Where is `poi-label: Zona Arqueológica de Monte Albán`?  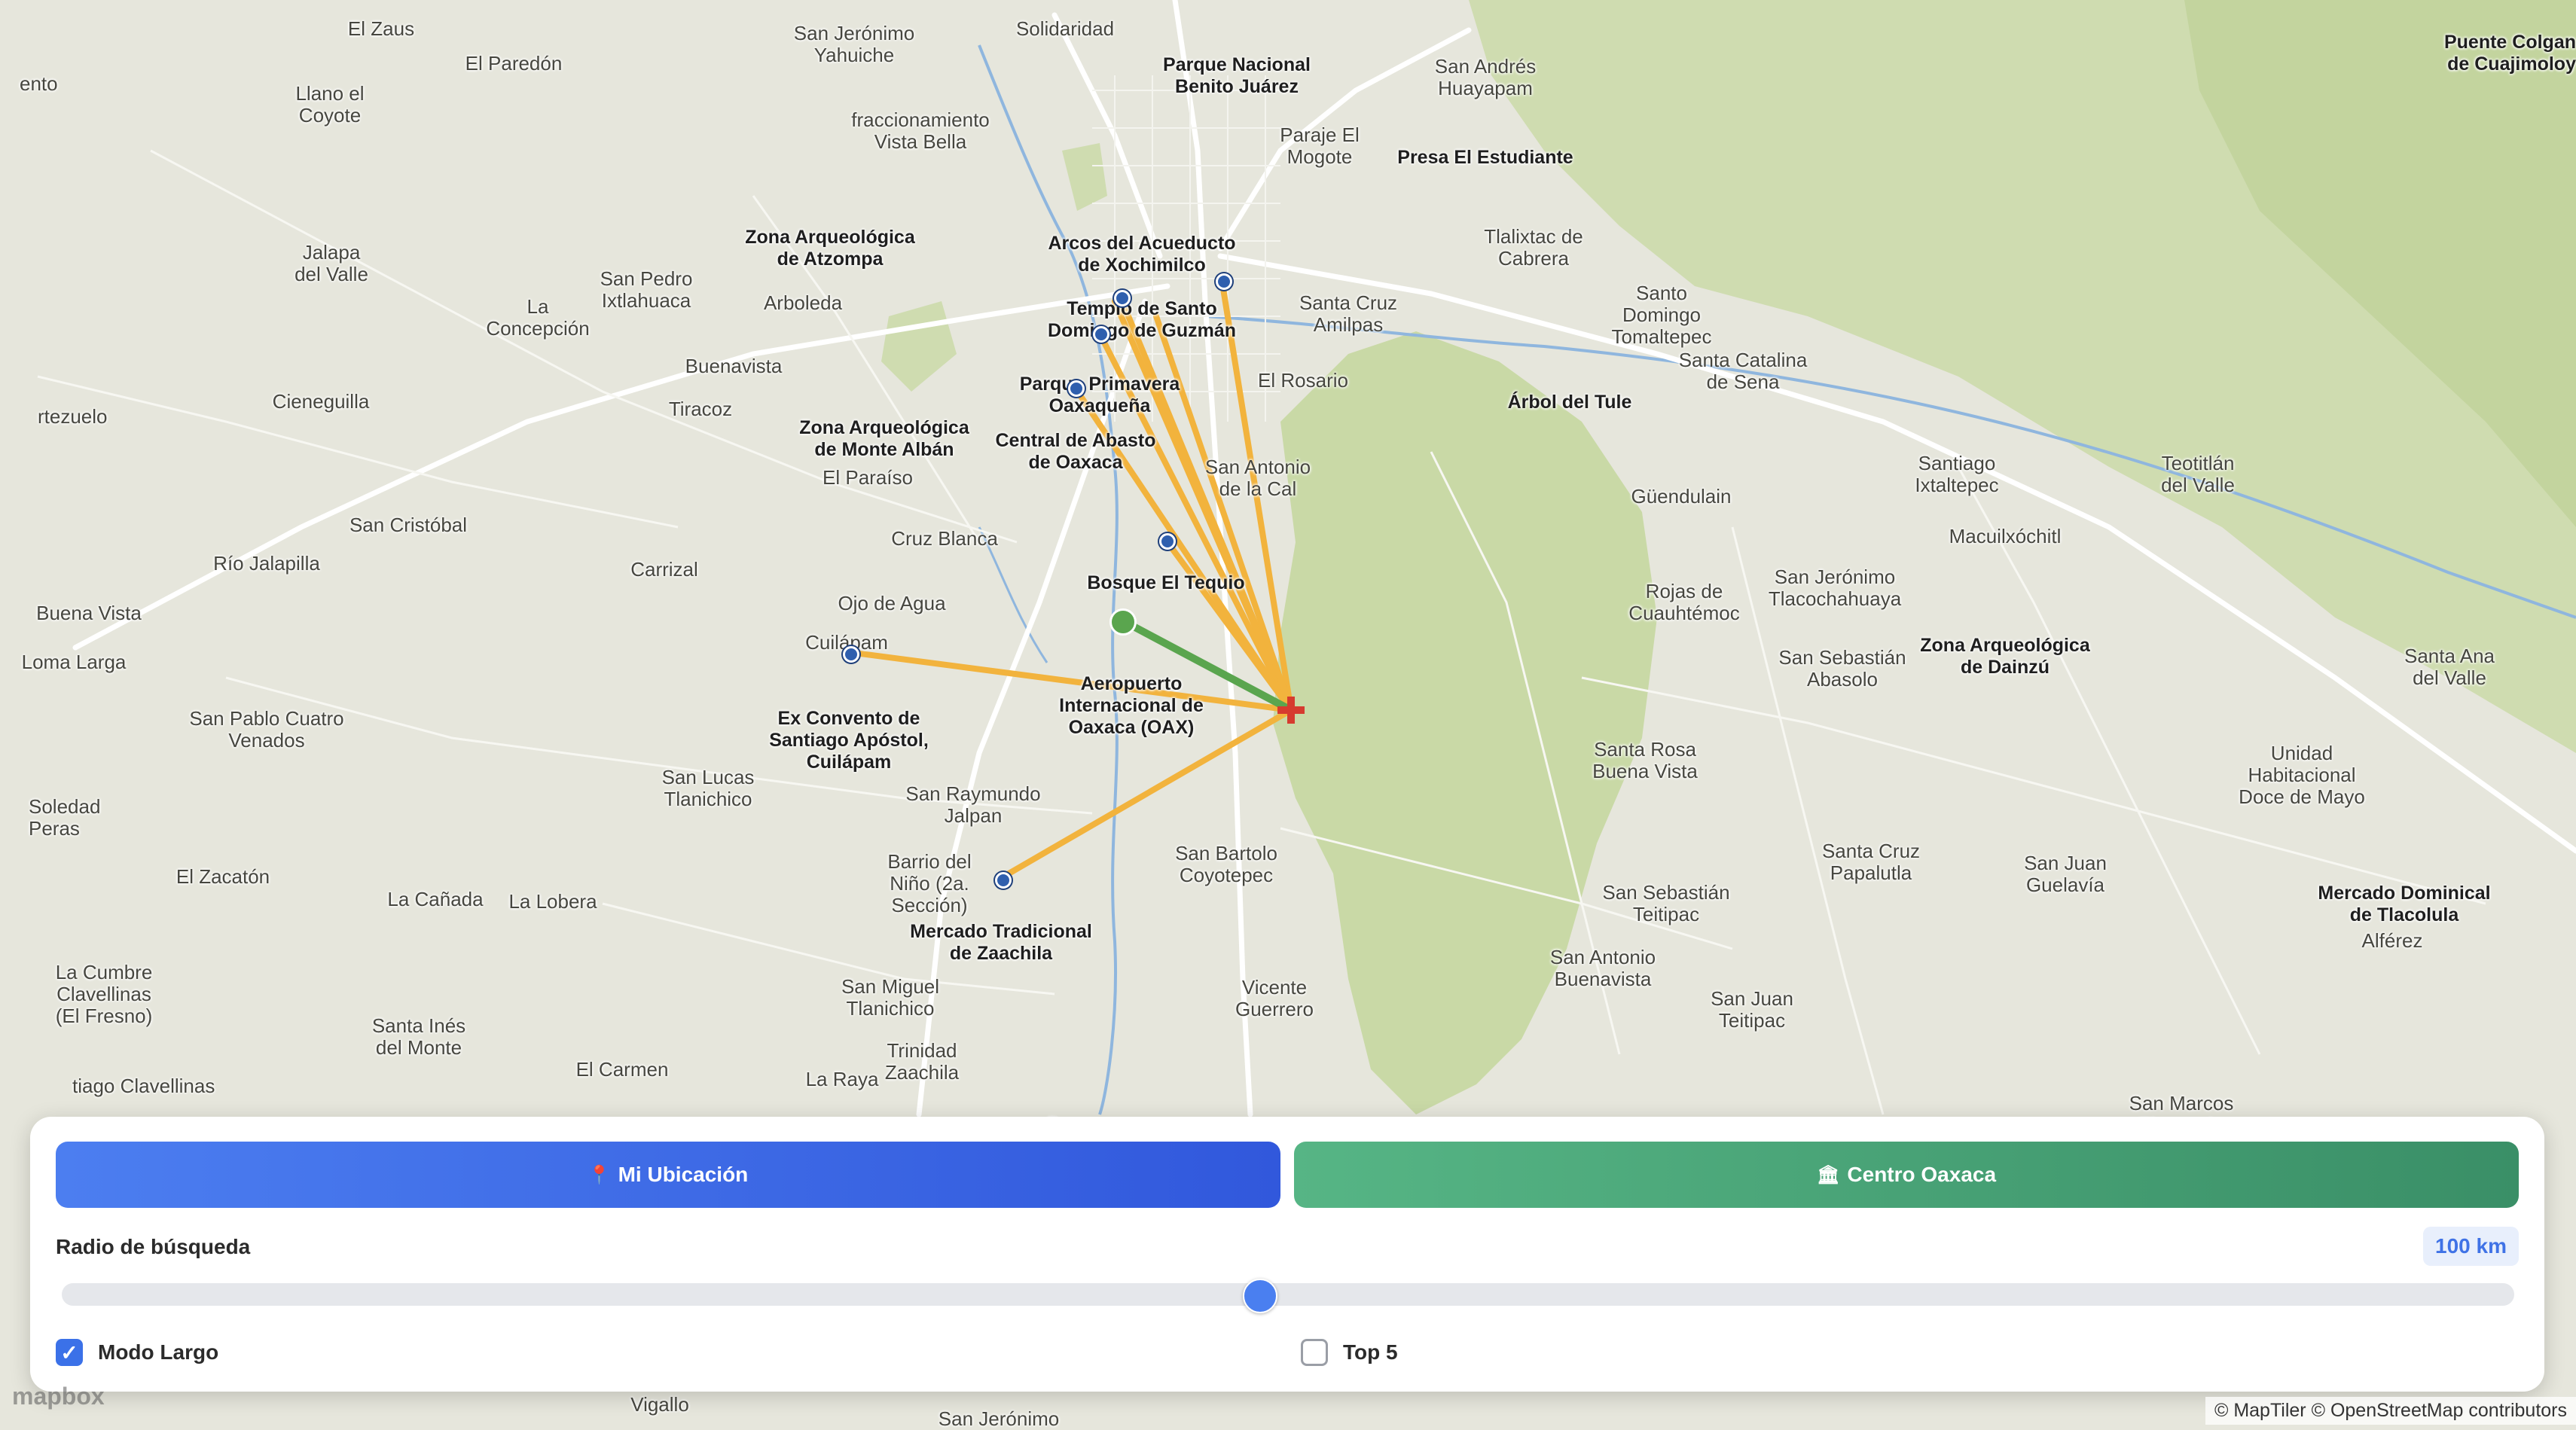 poi-label: Zona Arqueológica de Monte Albán is located at coordinates (884, 439).